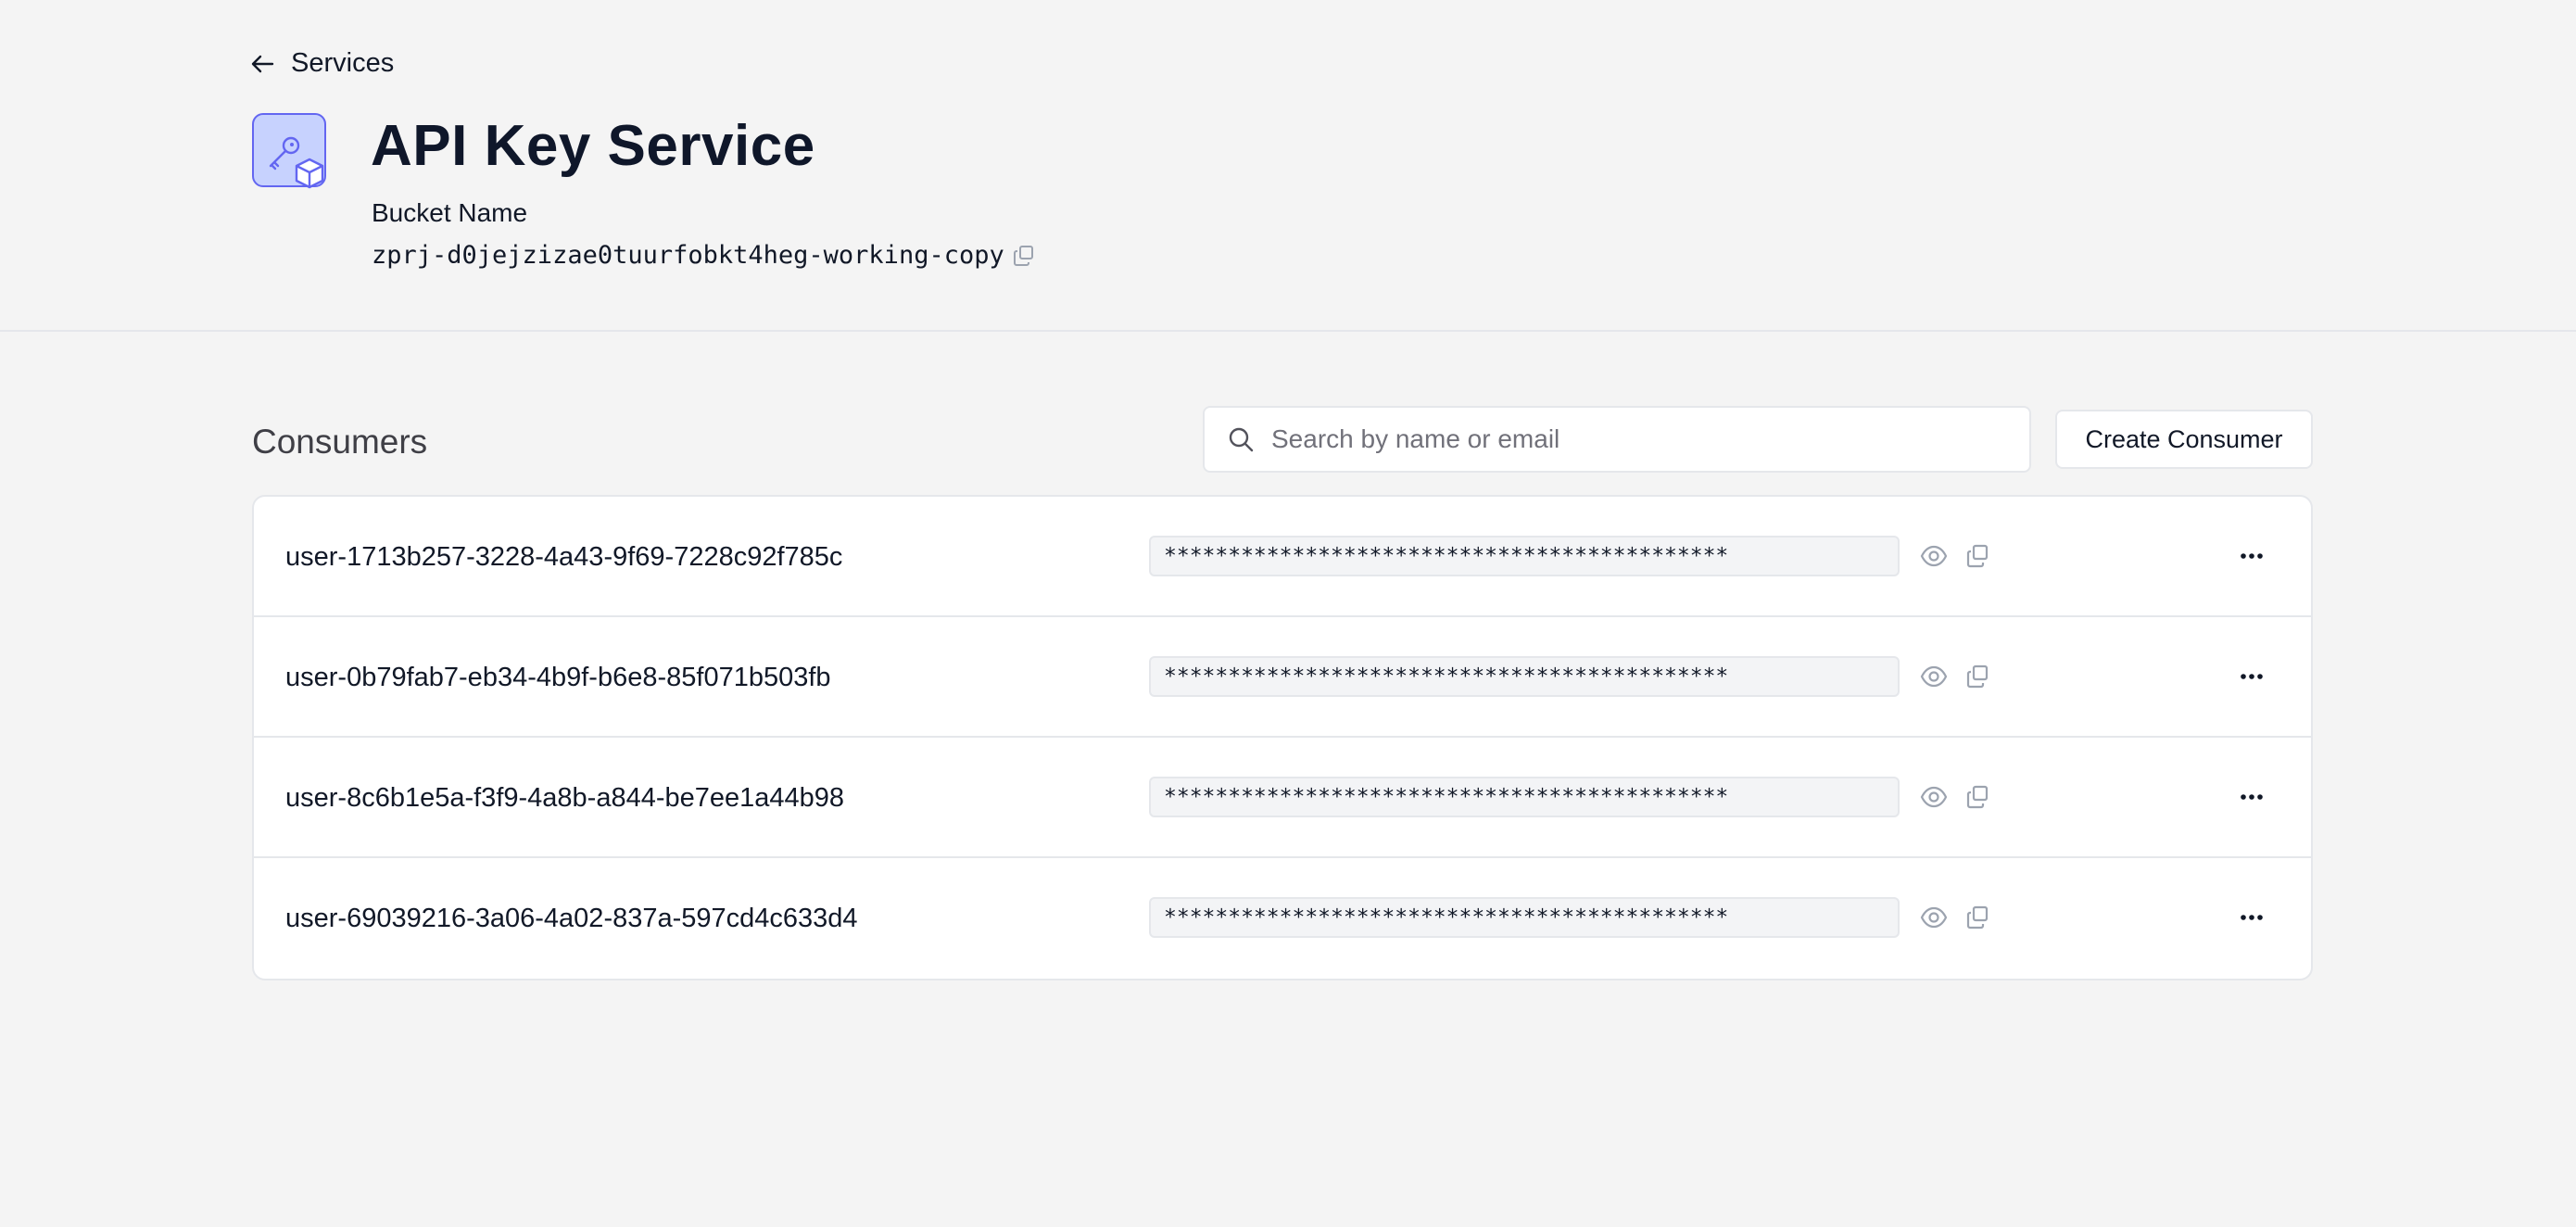 The height and width of the screenshot is (1227, 2576). Describe the element at coordinates (1024, 256) in the screenshot. I see `copy-bucket-name-icon` at that location.